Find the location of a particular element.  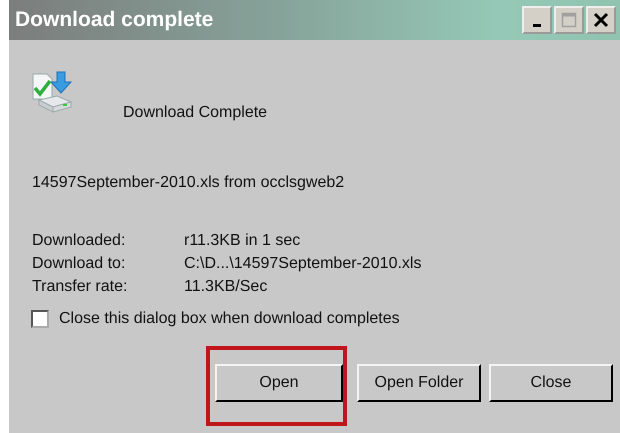

checkbox-label: Close this dialog box when download completes is located at coordinates (229, 319).